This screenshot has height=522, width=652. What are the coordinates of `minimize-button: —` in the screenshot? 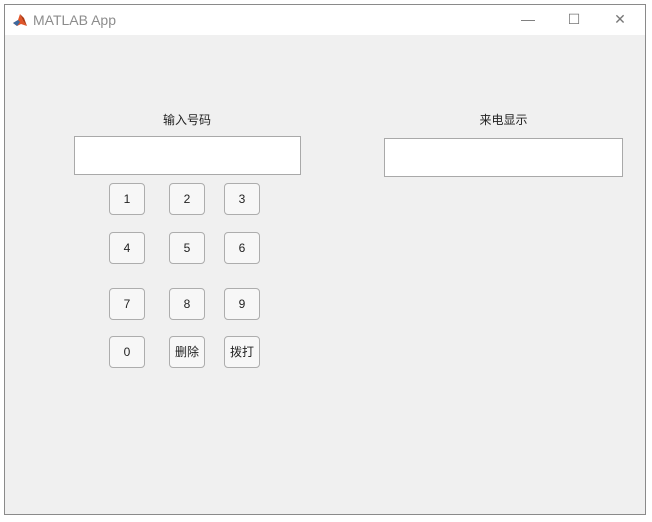 It's located at (528, 20).